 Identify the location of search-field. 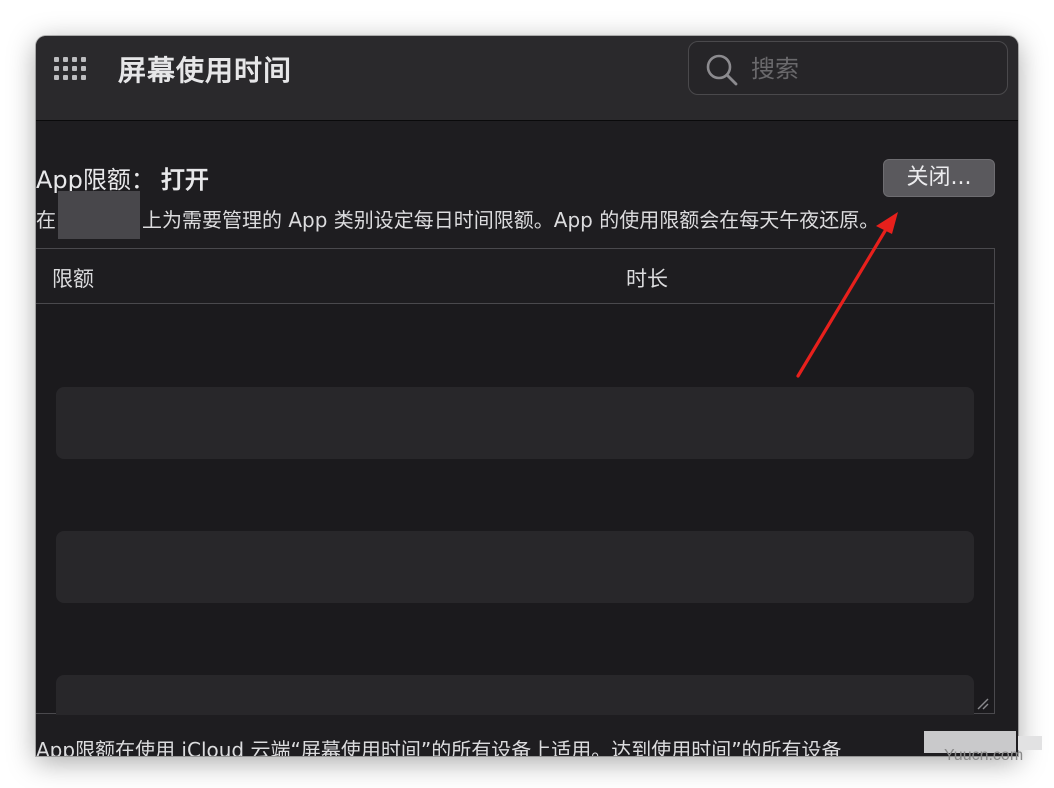
(848, 68).